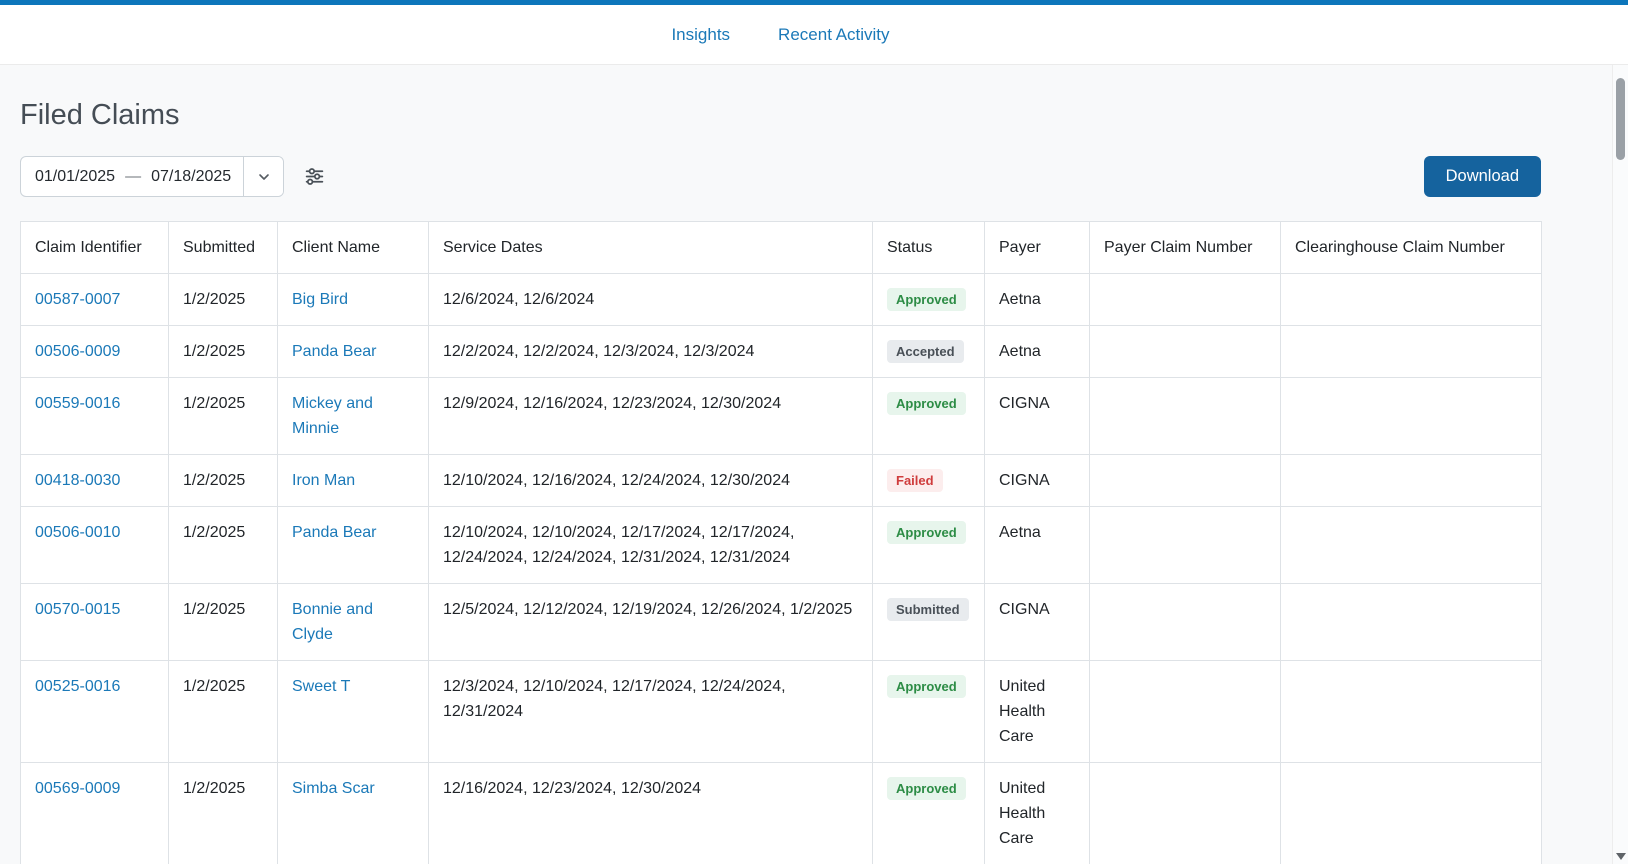  I want to click on filter-button, so click(314, 176).